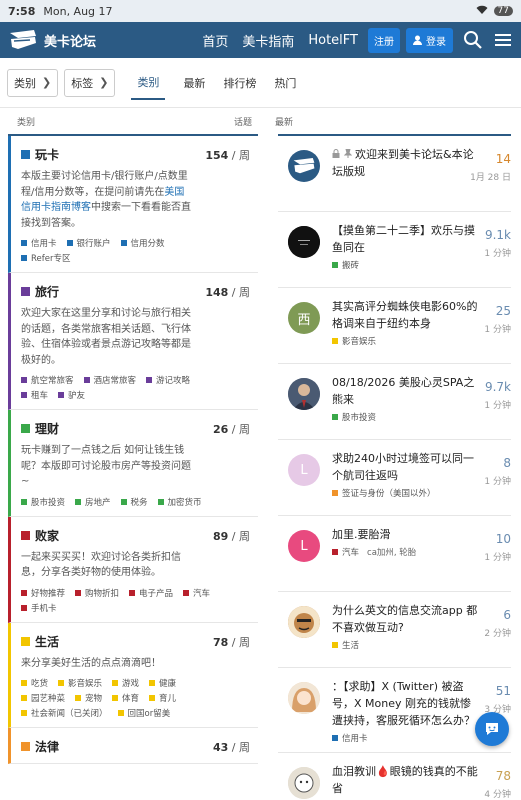 The image size is (521, 800). I want to click on category-dropdown: 类别 ❯, so click(33, 82).